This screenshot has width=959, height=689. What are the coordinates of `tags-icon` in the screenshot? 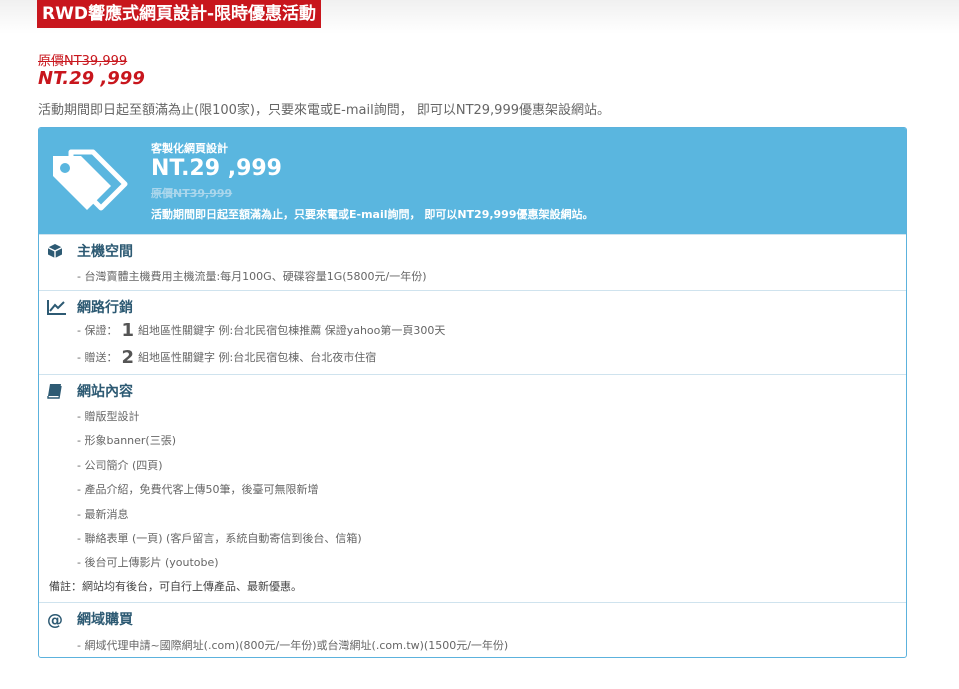 It's located at (89, 181).